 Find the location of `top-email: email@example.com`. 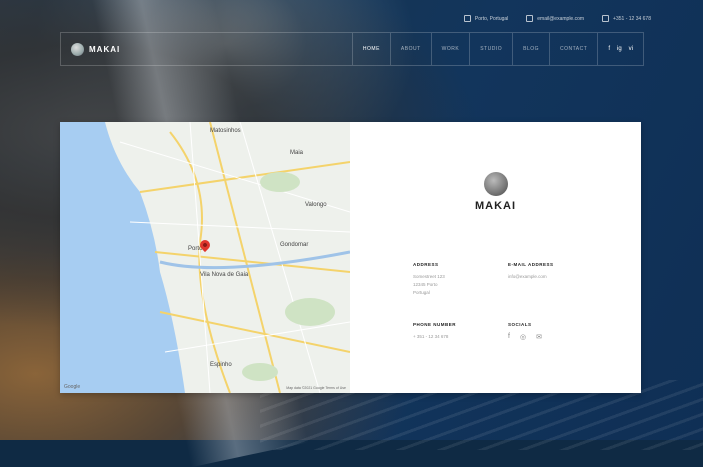

top-email: email@example.com is located at coordinates (555, 18).